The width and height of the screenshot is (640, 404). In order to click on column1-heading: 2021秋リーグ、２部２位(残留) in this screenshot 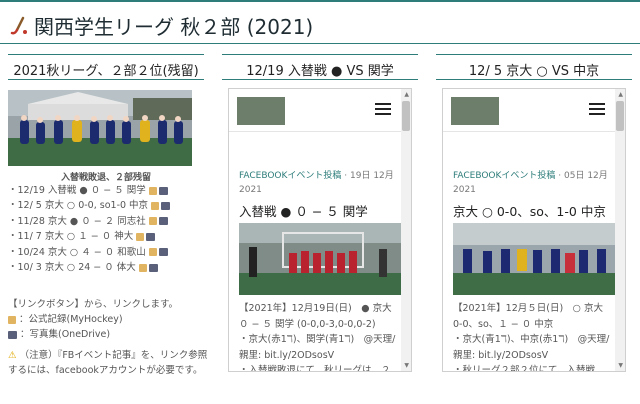, I will do `click(106, 67)`.